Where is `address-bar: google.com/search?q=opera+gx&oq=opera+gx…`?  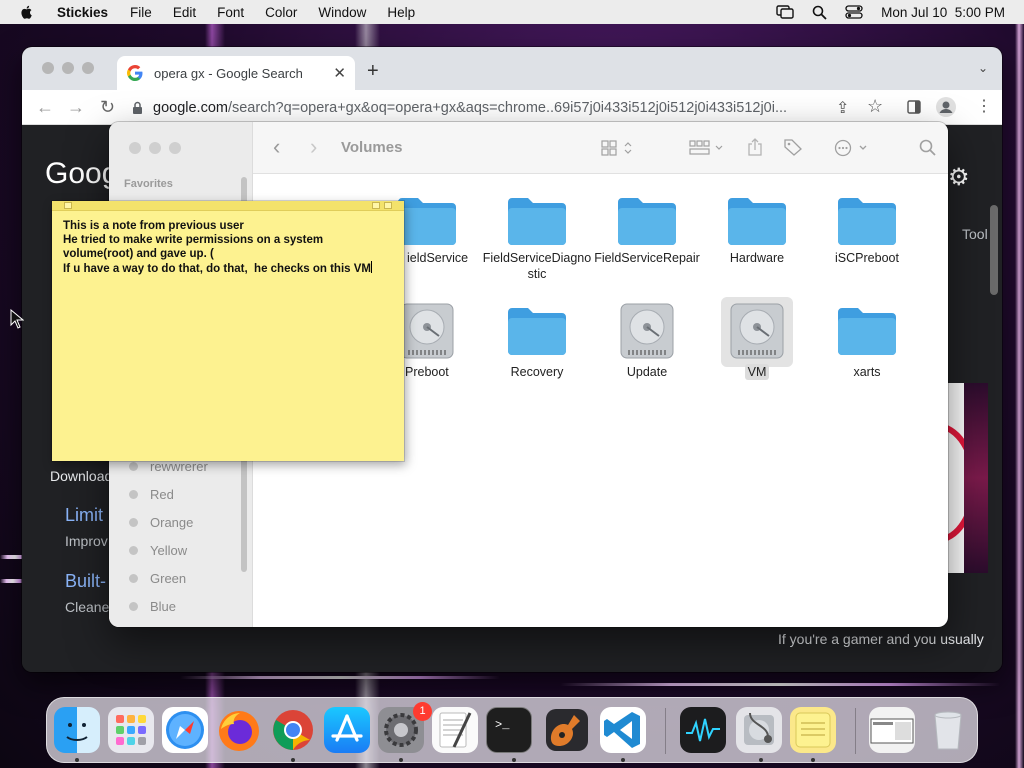
address-bar: google.com/search?q=opera+gx&oq=opera+gx… is located at coordinates (482, 107).